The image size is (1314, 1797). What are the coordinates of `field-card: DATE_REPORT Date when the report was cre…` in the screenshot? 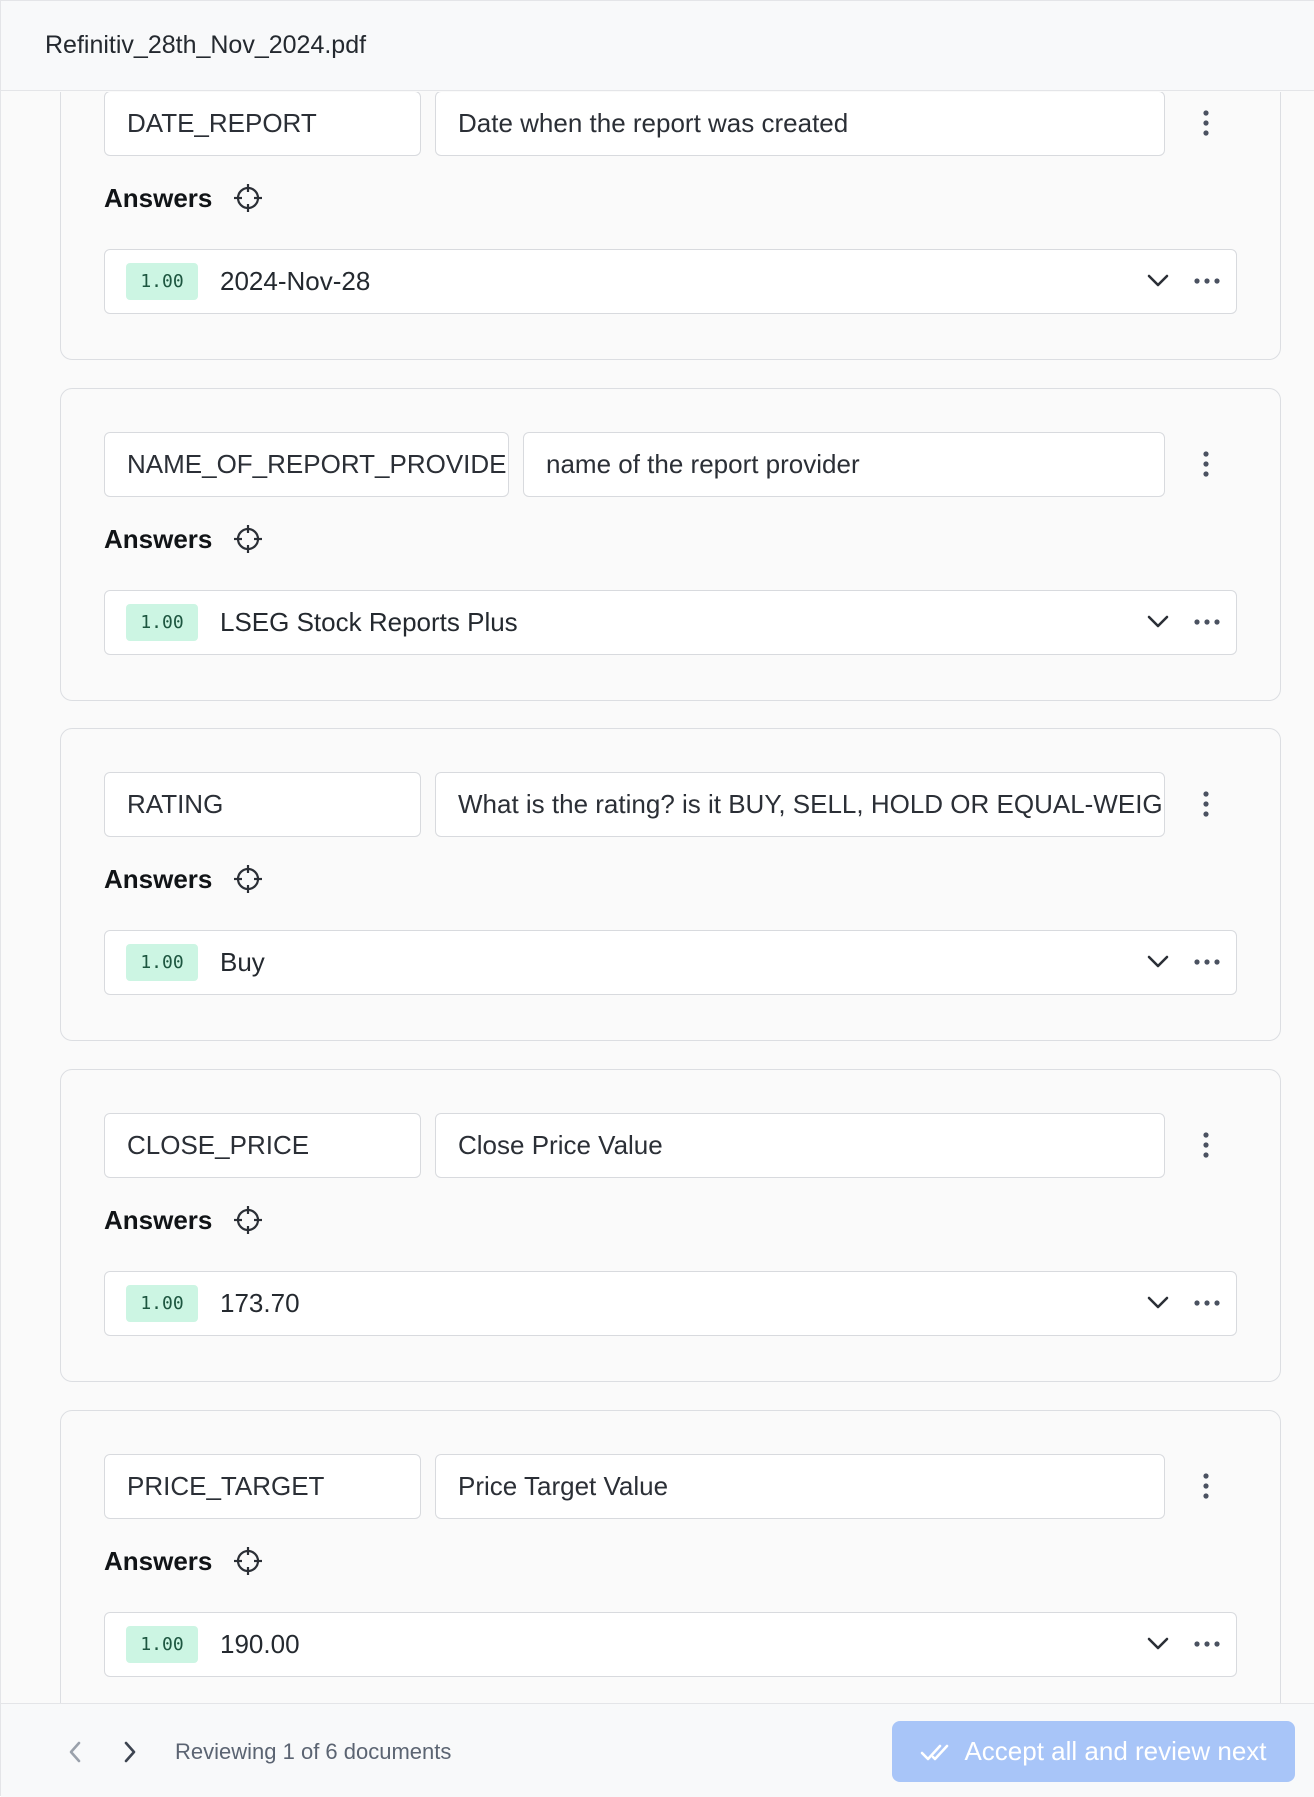 It's located at (670, 226).